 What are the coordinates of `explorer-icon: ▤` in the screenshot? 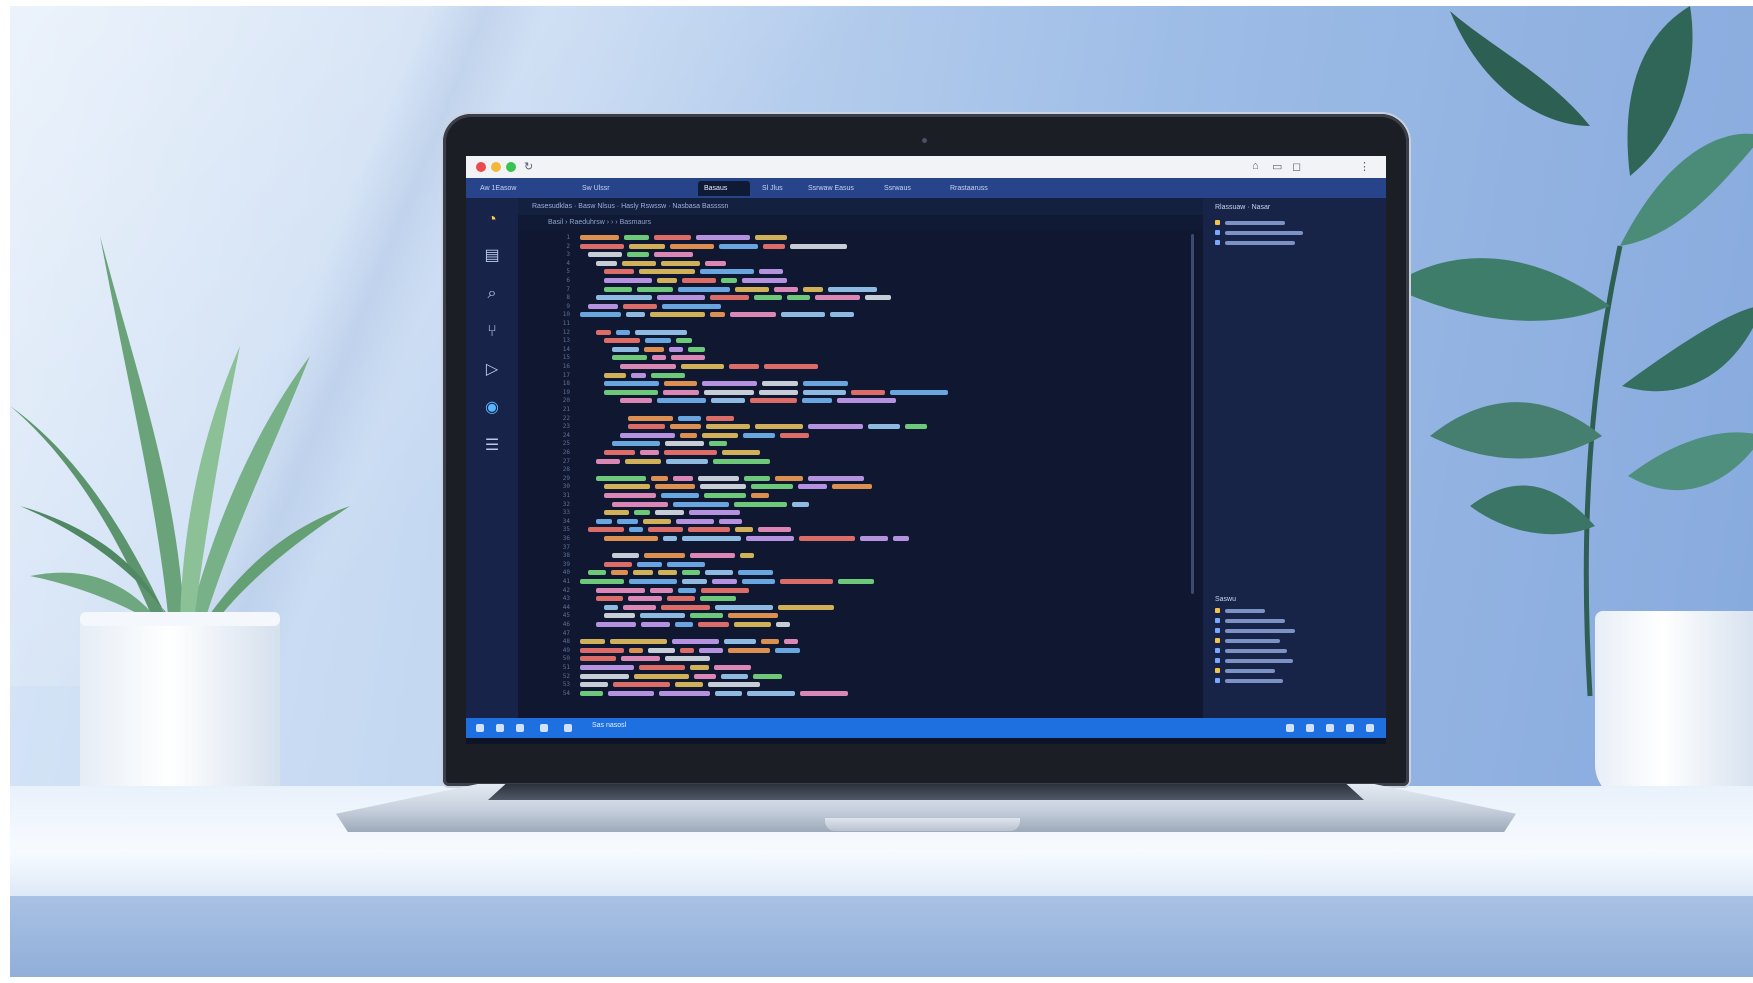 It's located at (492, 256).